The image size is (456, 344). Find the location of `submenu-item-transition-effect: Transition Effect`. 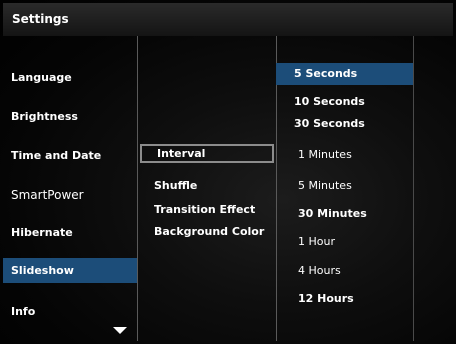

submenu-item-transition-effect: Transition Effect is located at coordinates (204, 209).